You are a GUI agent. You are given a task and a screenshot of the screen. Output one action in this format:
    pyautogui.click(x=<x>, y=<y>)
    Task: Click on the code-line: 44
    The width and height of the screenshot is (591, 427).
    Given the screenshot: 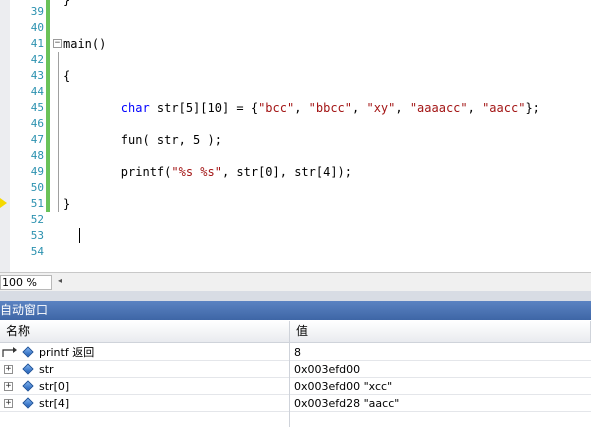 What is the action you would take?
    pyautogui.click(x=295, y=92)
    